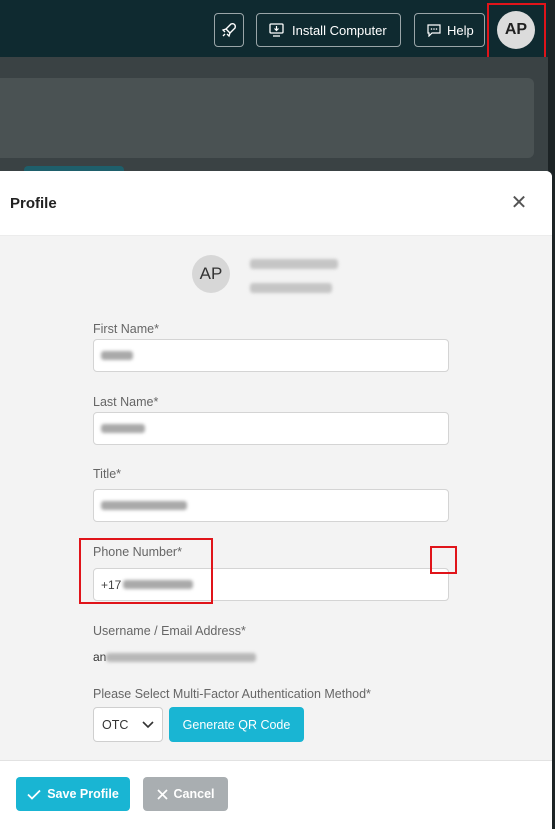 This screenshot has width=555, height=829. What do you see at coordinates (107, 474) in the screenshot?
I see `title-label: Title*` at bounding box center [107, 474].